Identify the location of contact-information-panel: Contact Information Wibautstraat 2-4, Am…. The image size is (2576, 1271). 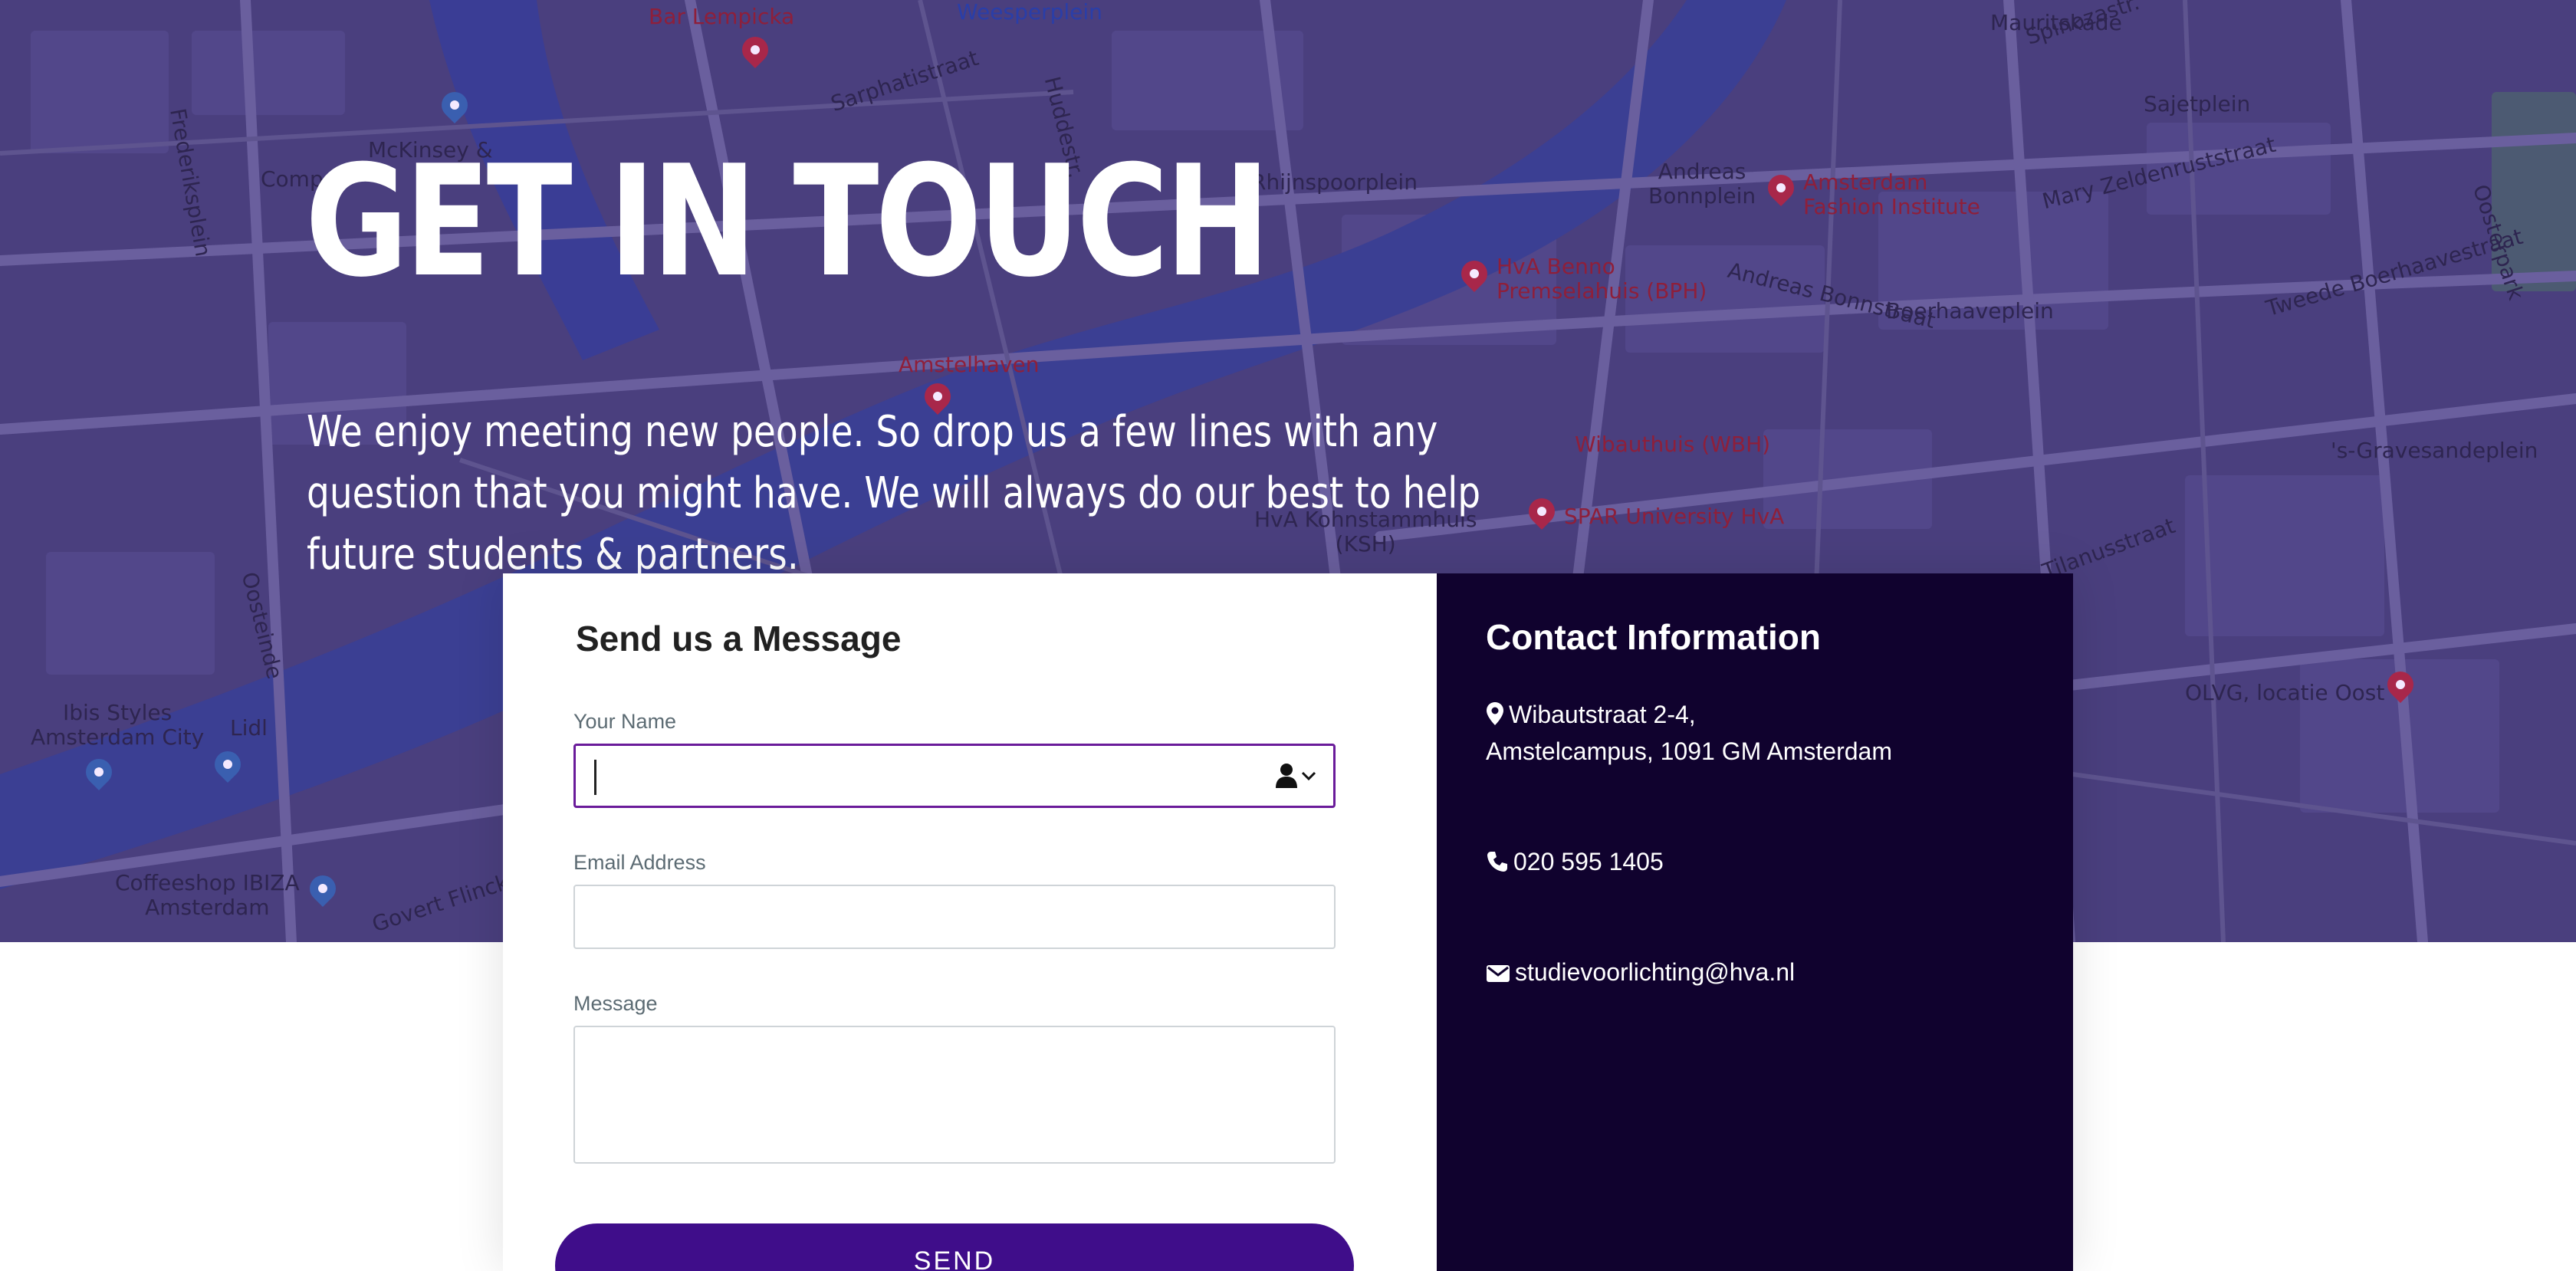
(1755, 922).